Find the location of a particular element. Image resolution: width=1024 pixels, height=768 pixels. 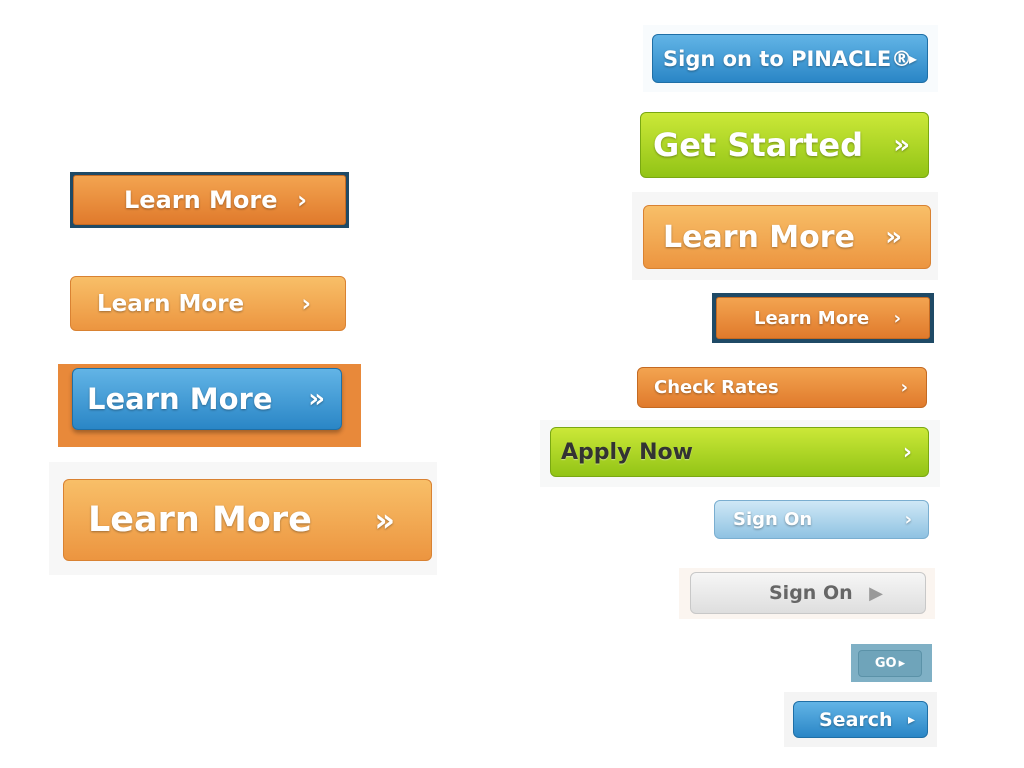

get-started-button: Get Started » is located at coordinates (784, 145).